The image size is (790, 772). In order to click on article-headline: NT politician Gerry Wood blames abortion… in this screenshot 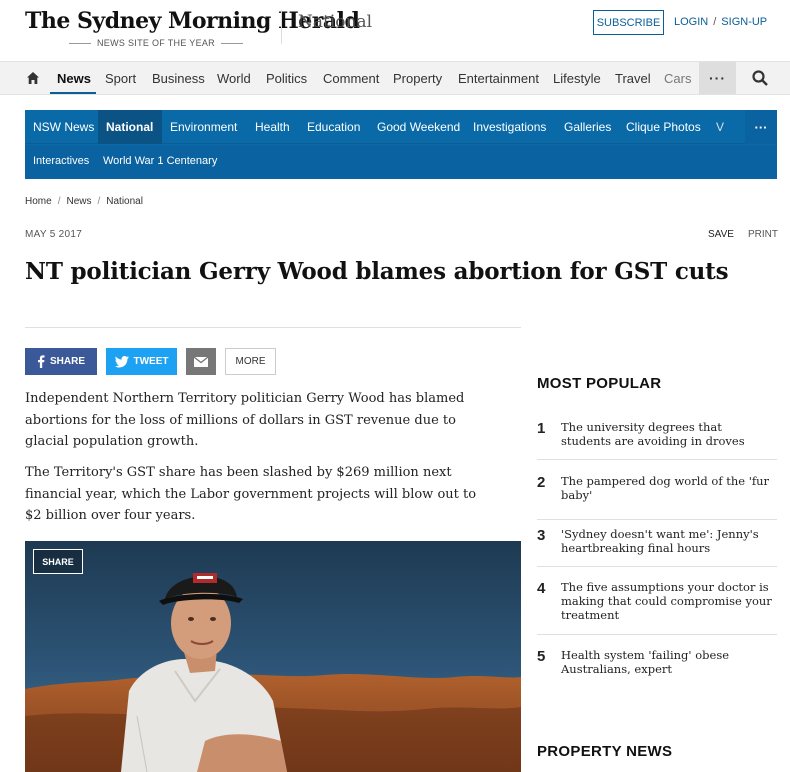, I will do `click(377, 271)`.